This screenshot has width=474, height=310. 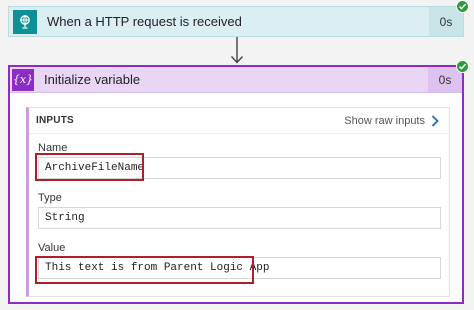 What do you see at coordinates (55, 120) in the screenshot?
I see `inputs-heading: INPUTS` at bounding box center [55, 120].